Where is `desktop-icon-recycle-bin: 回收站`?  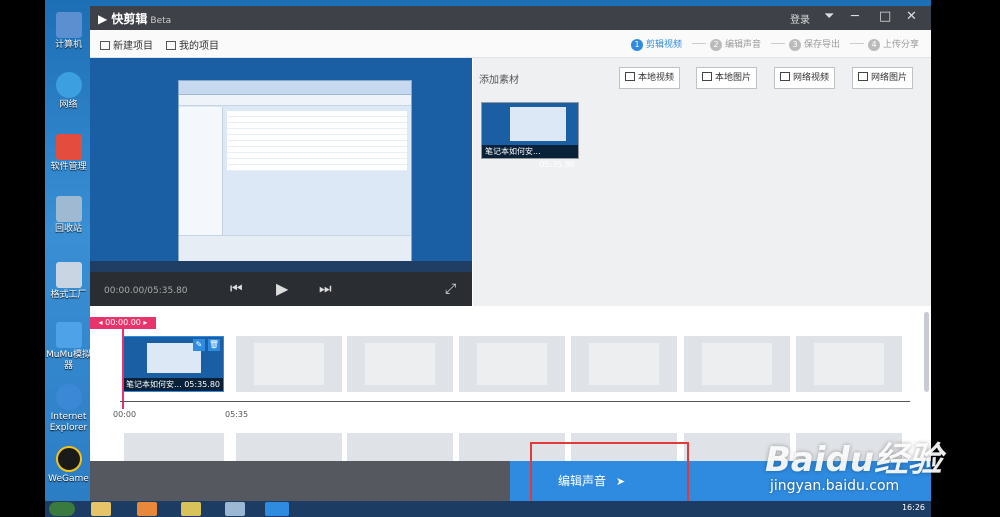 desktop-icon-recycle-bin: 回收站 is located at coordinates (68, 215).